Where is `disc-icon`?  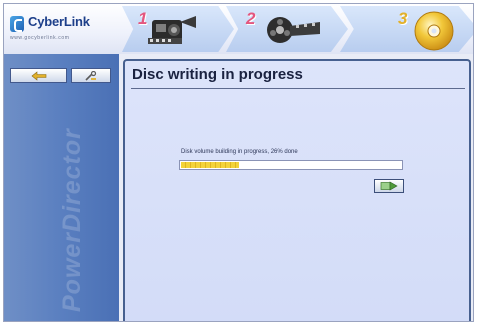
disc-icon is located at coordinates (434, 31).